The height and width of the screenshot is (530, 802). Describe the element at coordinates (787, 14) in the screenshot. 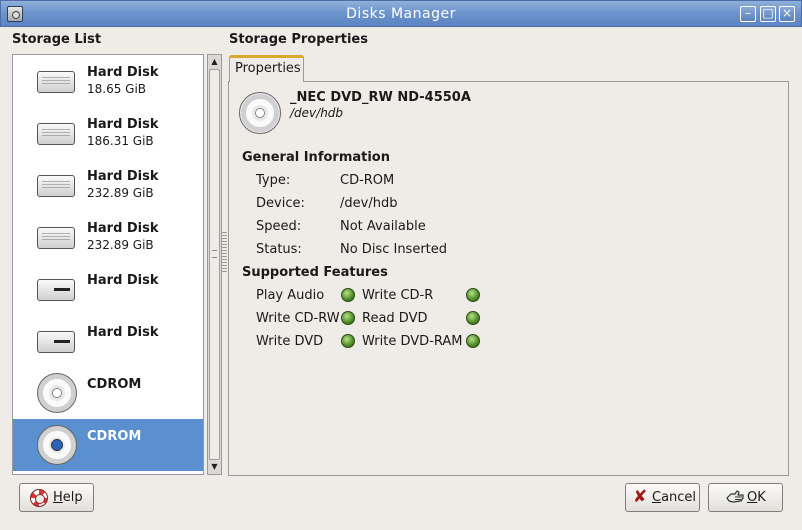

I see `close-button: ×` at that location.